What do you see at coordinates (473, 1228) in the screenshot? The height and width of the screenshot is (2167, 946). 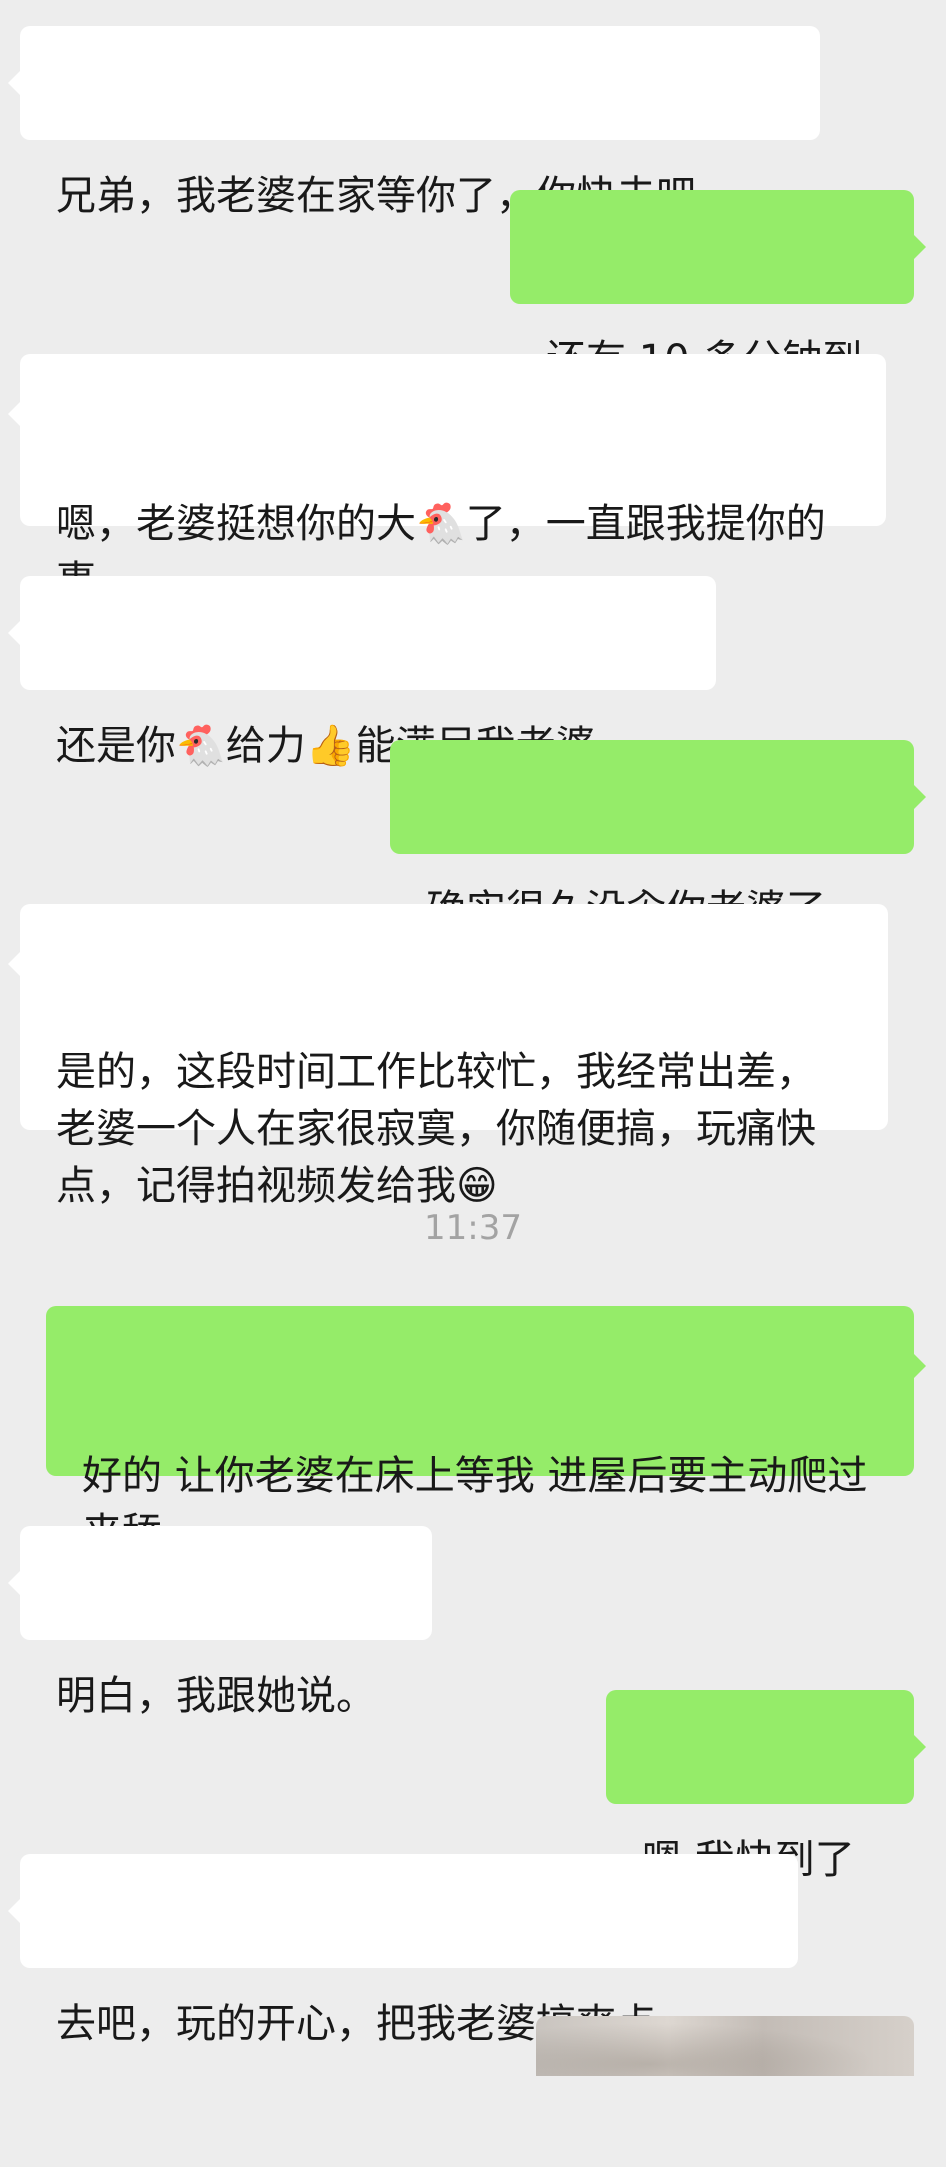 I see `message-timestamp: 11:37` at bounding box center [473, 1228].